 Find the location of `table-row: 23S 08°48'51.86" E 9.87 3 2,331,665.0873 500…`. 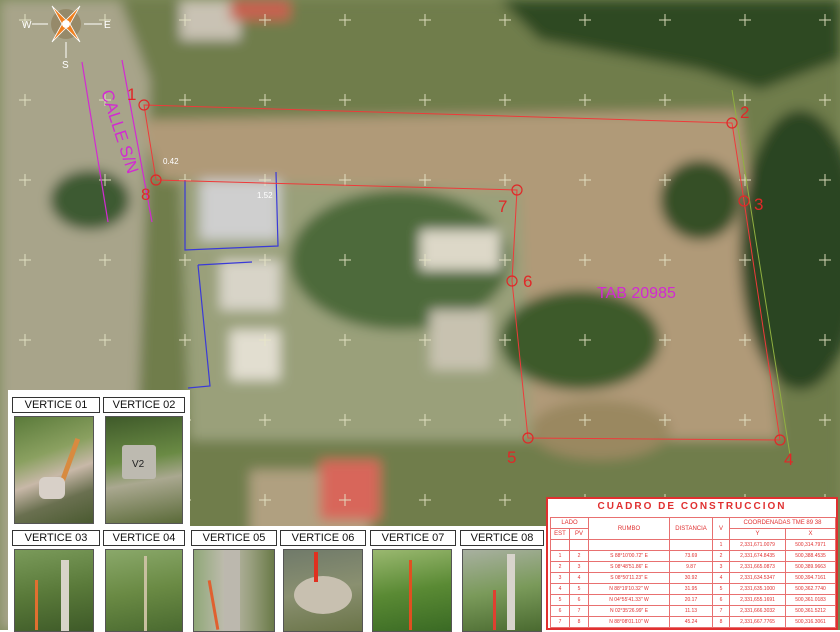

table-row: 23S 08°48'51.86" E 9.87 3 2,331,665.0873 500… is located at coordinates (693, 567).